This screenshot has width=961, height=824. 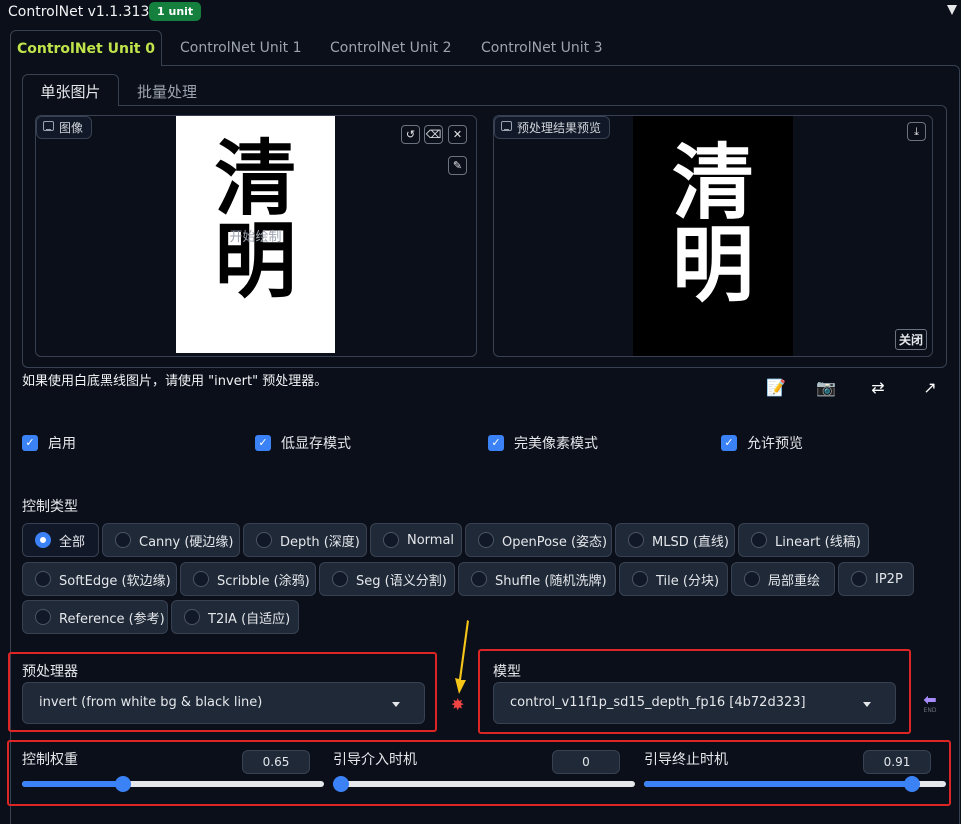 I want to click on close-preview-button: 关闭, so click(x=911, y=339).